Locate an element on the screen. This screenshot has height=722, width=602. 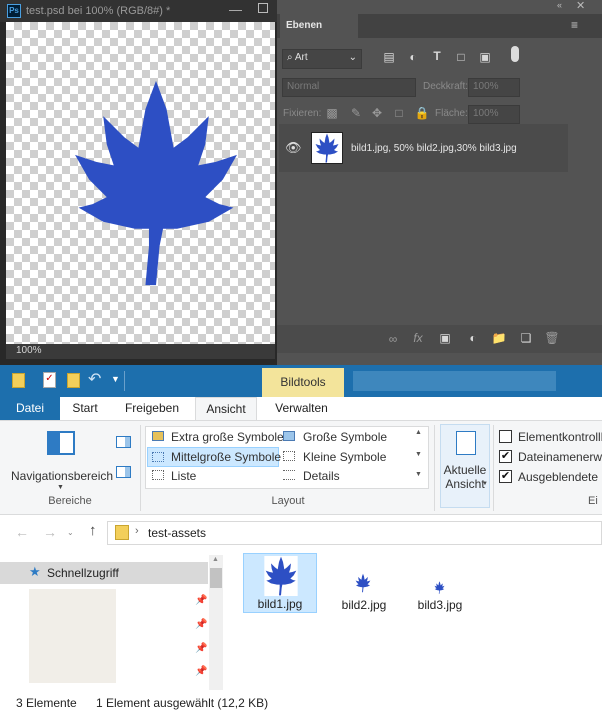
chevron-down-icon: ⌄ is located at coordinates (352, 57).